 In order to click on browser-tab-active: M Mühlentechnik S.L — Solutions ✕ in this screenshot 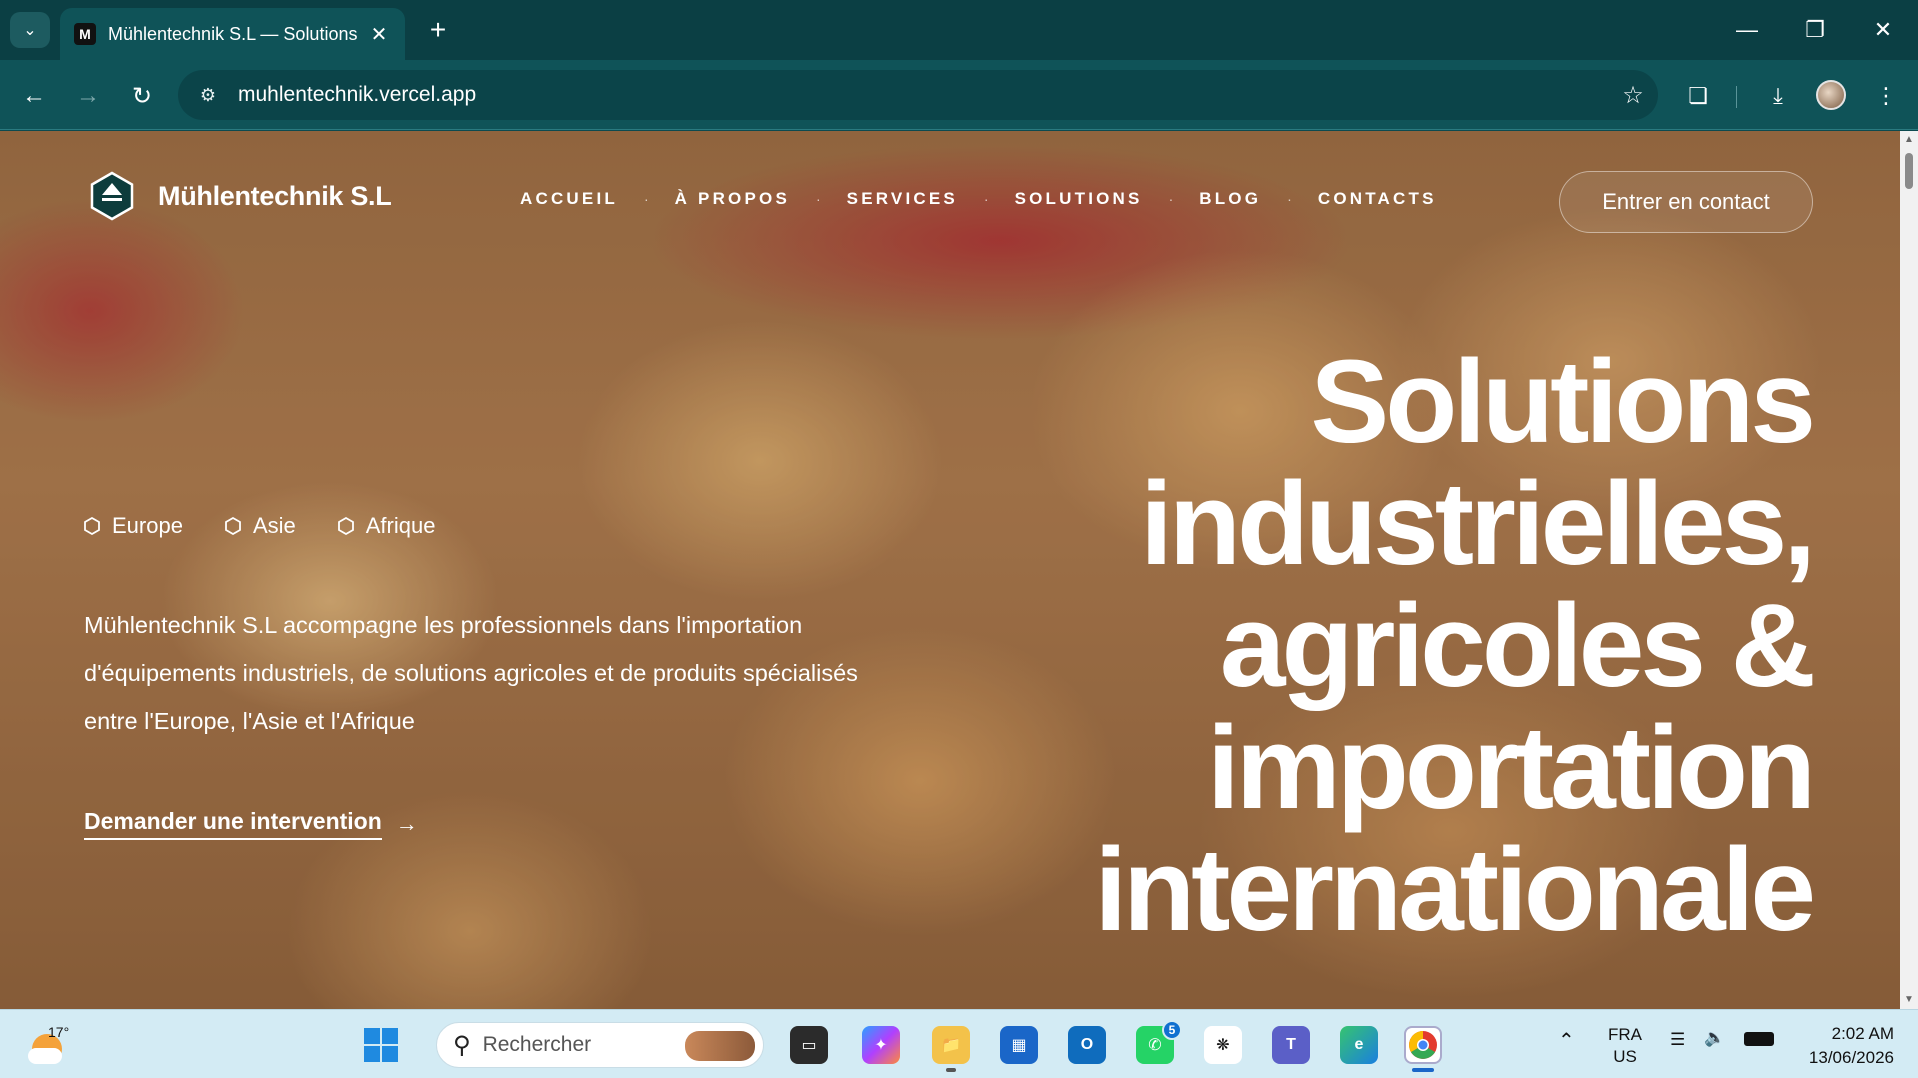, I will do `click(232, 34)`.